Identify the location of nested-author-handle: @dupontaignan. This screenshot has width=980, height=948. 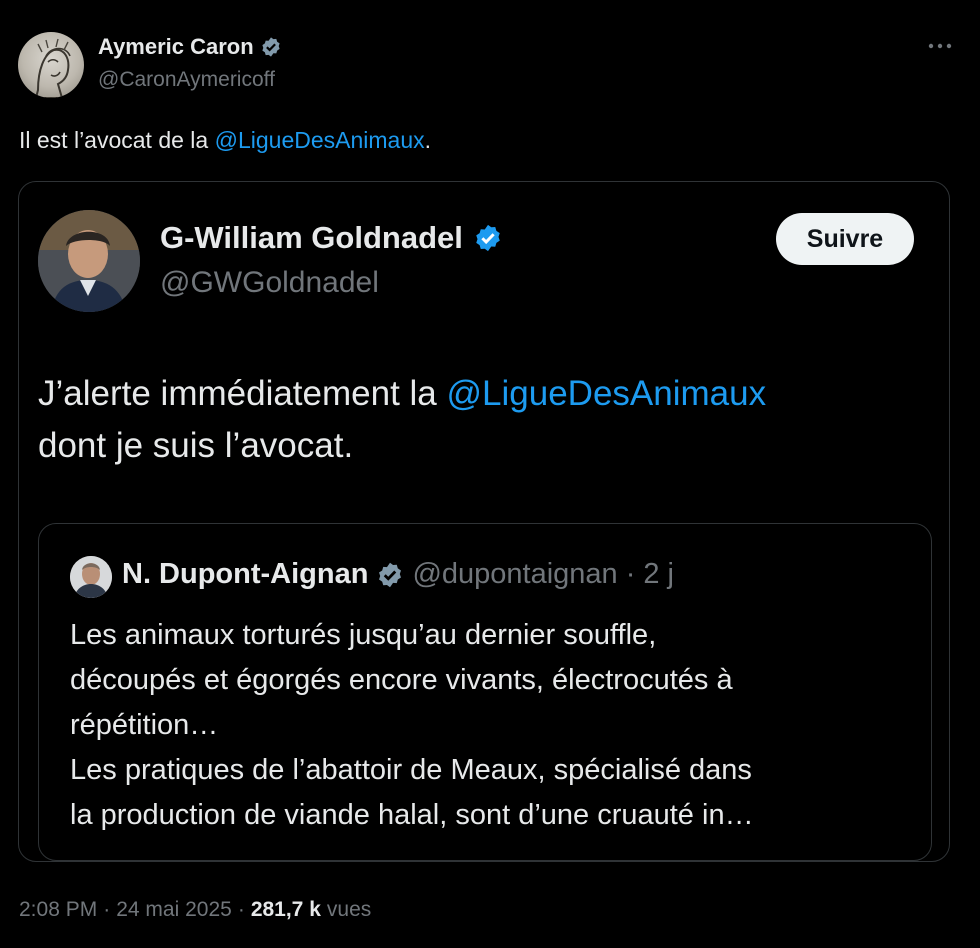
(514, 574).